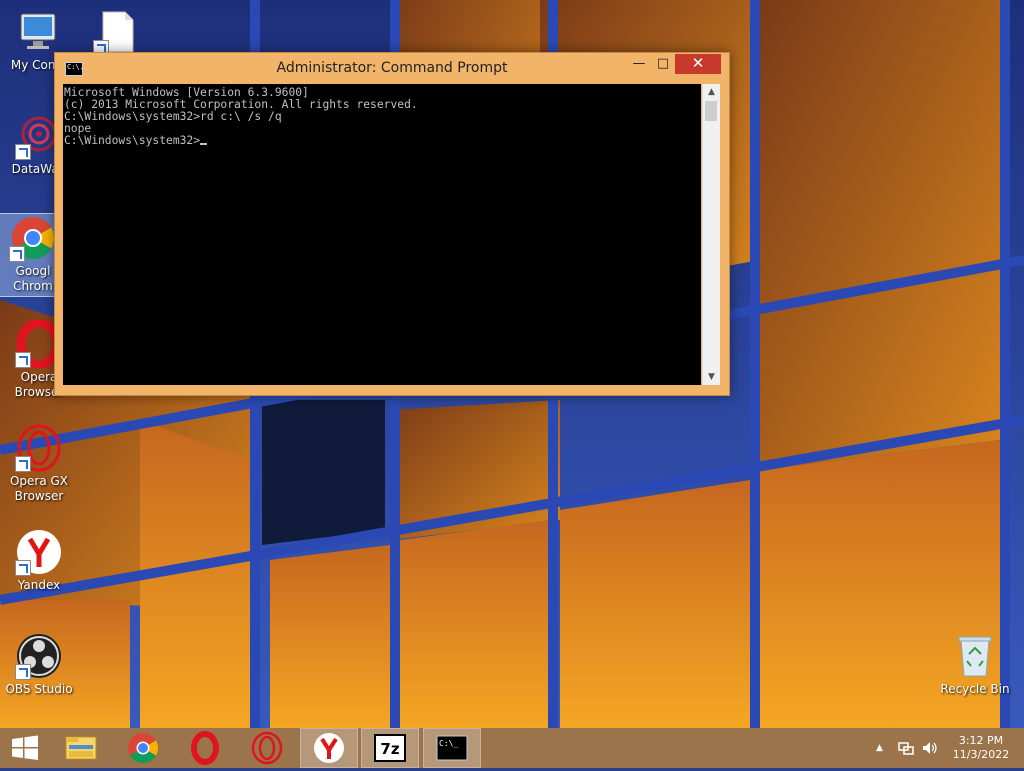 The image size is (1024, 771). Describe the element at coordinates (981, 740) in the screenshot. I see `clock-time: 3:12 PM` at that location.